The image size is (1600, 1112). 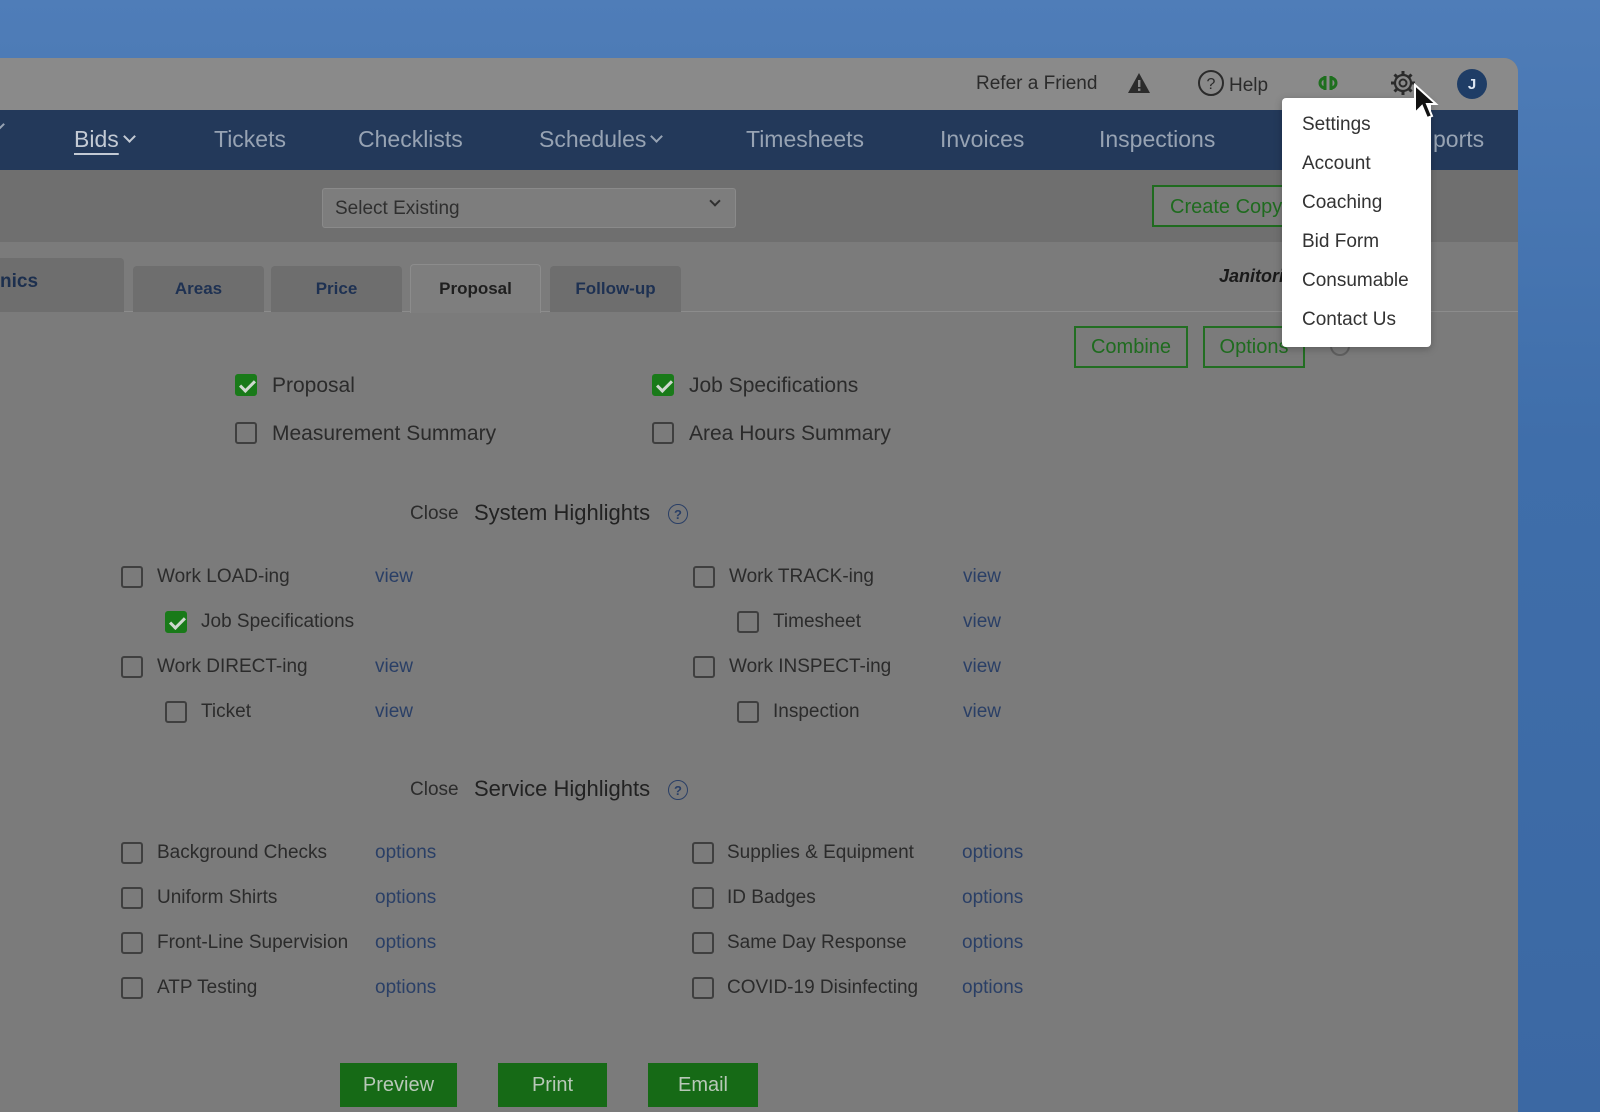 What do you see at coordinates (790, 433) in the screenshot?
I see `area-hours-summary-label: Area Hours Summary` at bounding box center [790, 433].